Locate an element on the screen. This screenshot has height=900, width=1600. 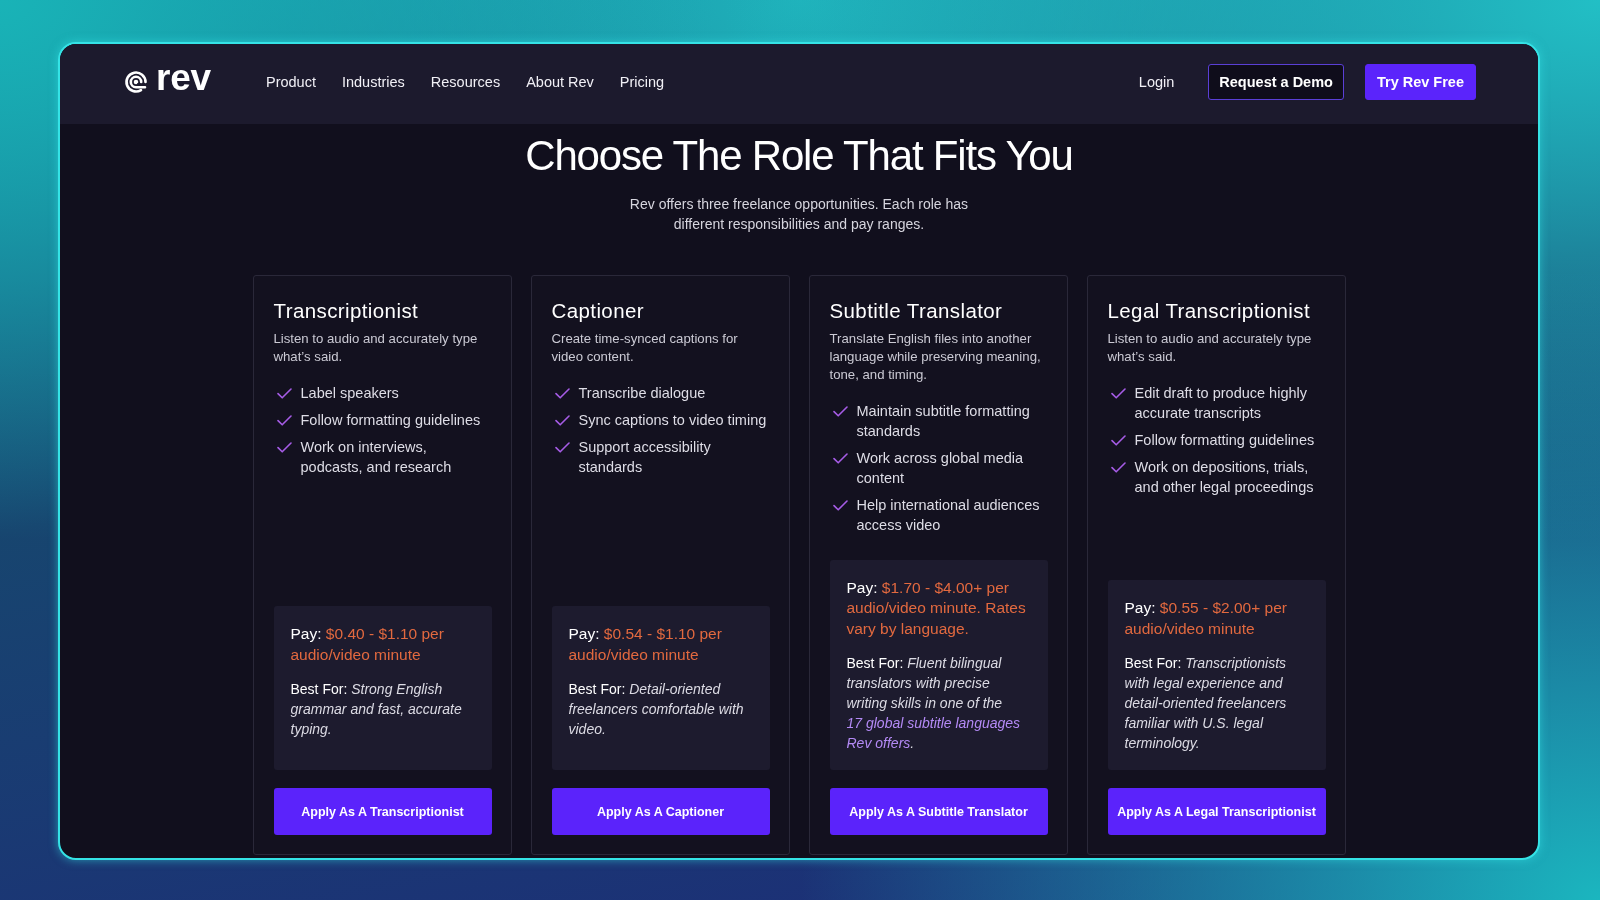
apply-button: Apply As A Subtitle Translator is located at coordinates (938, 811).